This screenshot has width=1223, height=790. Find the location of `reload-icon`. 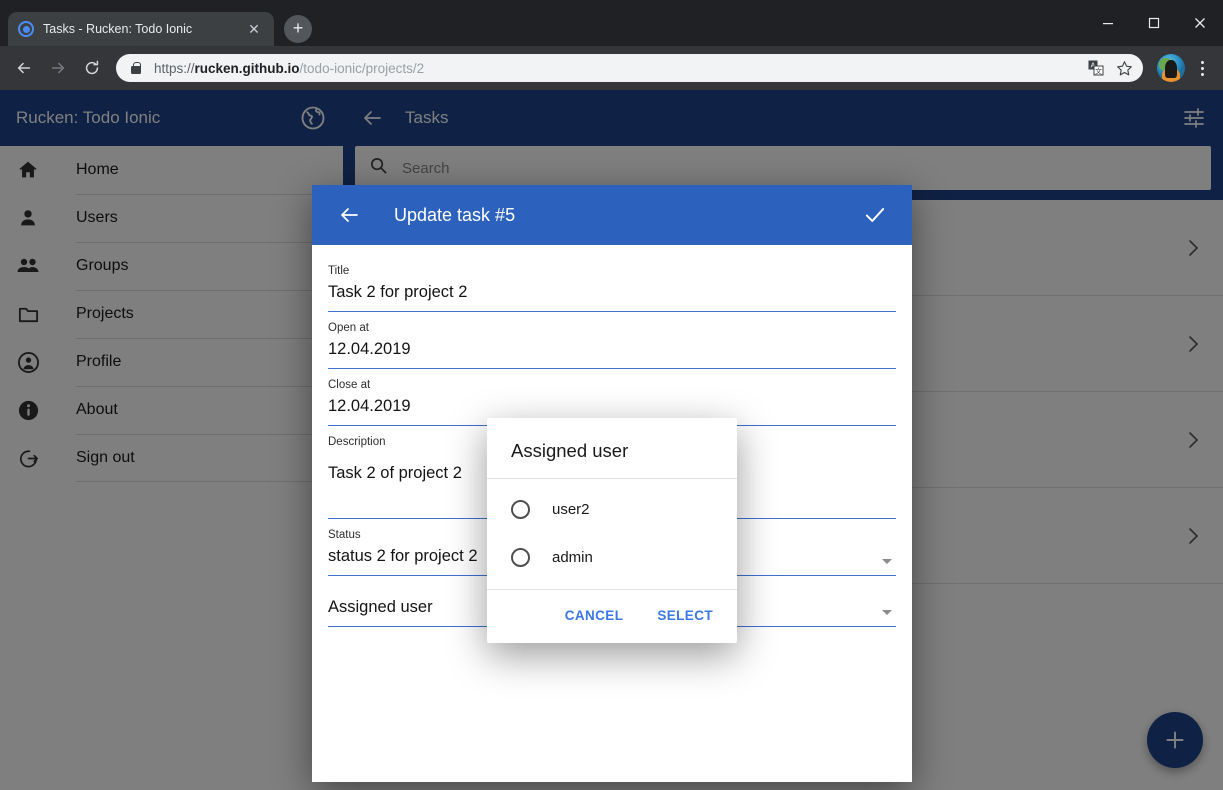

reload-icon is located at coordinates (92, 68).